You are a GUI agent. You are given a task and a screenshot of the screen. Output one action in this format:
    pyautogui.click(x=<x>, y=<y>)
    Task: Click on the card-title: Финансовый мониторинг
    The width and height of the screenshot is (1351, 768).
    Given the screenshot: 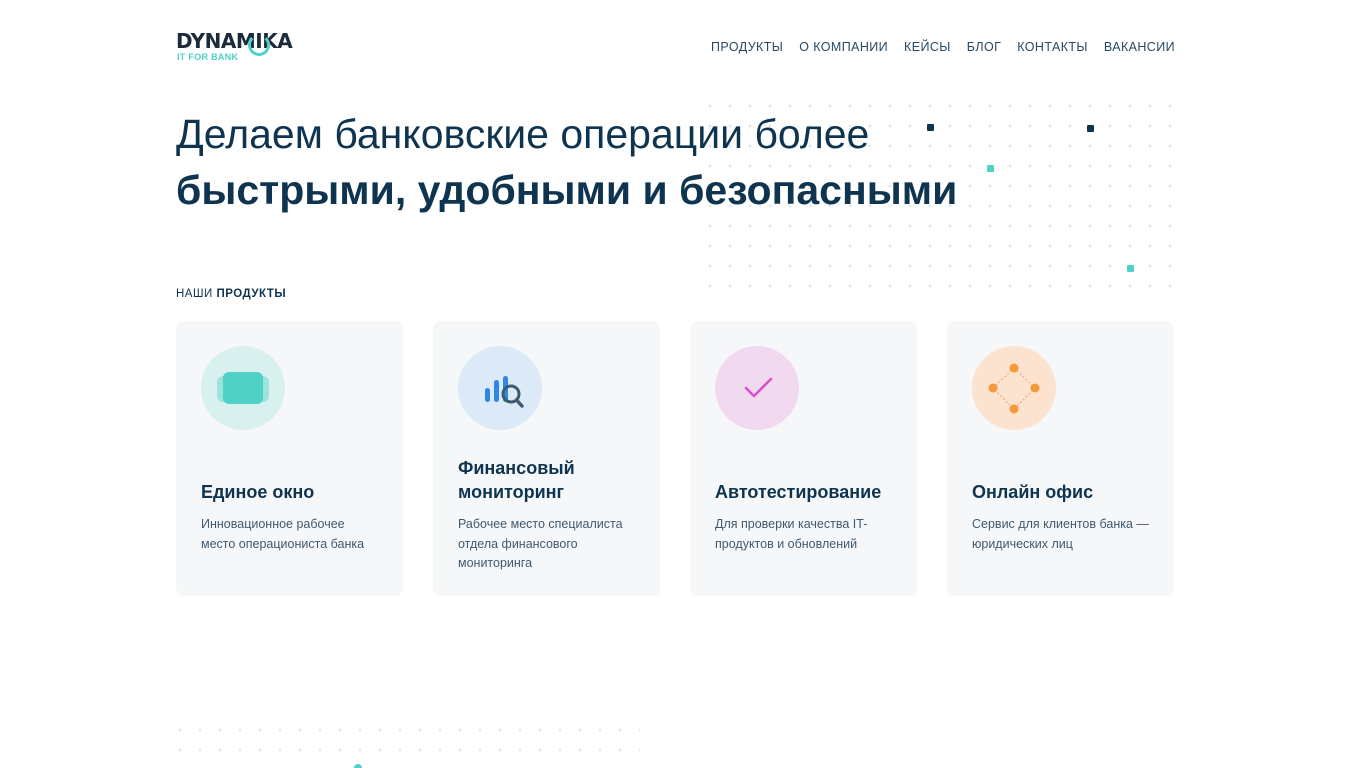 What is the action you would take?
    pyautogui.click(x=516, y=480)
    